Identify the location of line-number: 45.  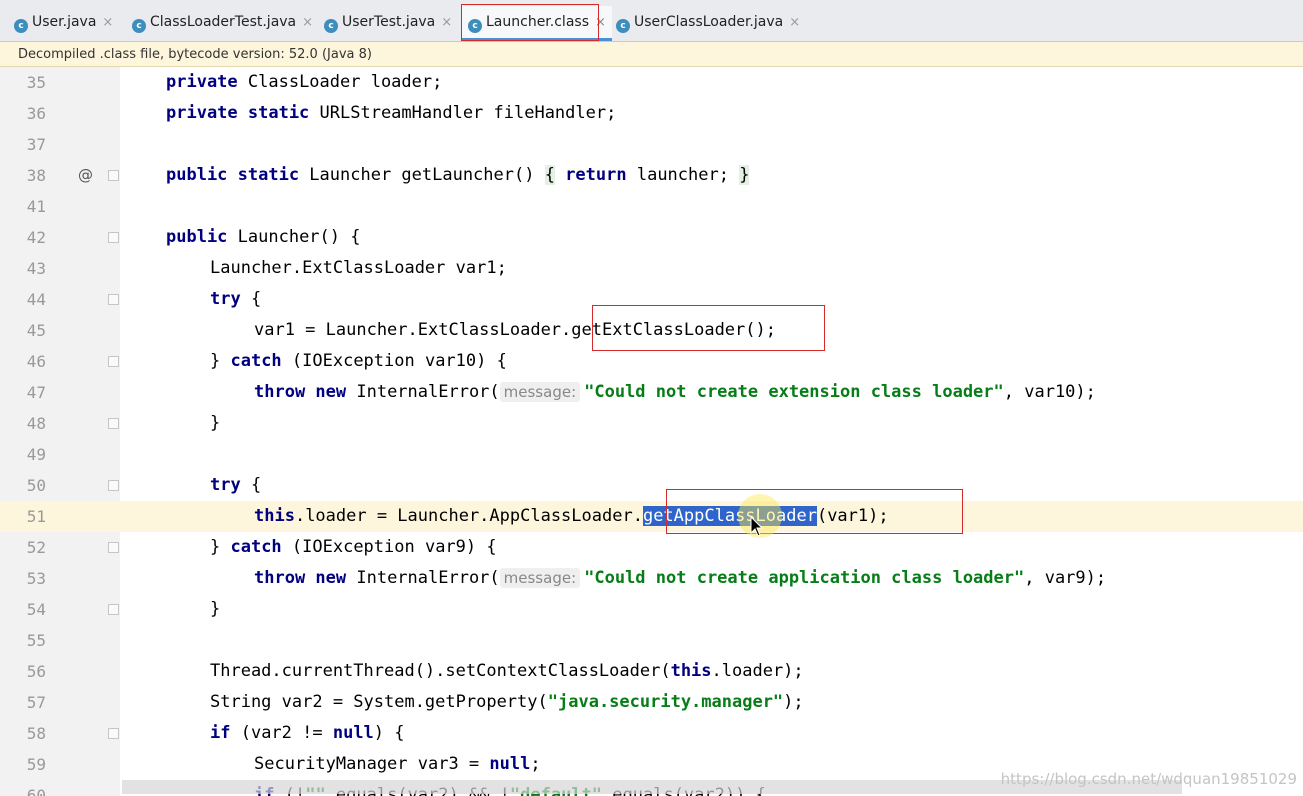
(36, 330).